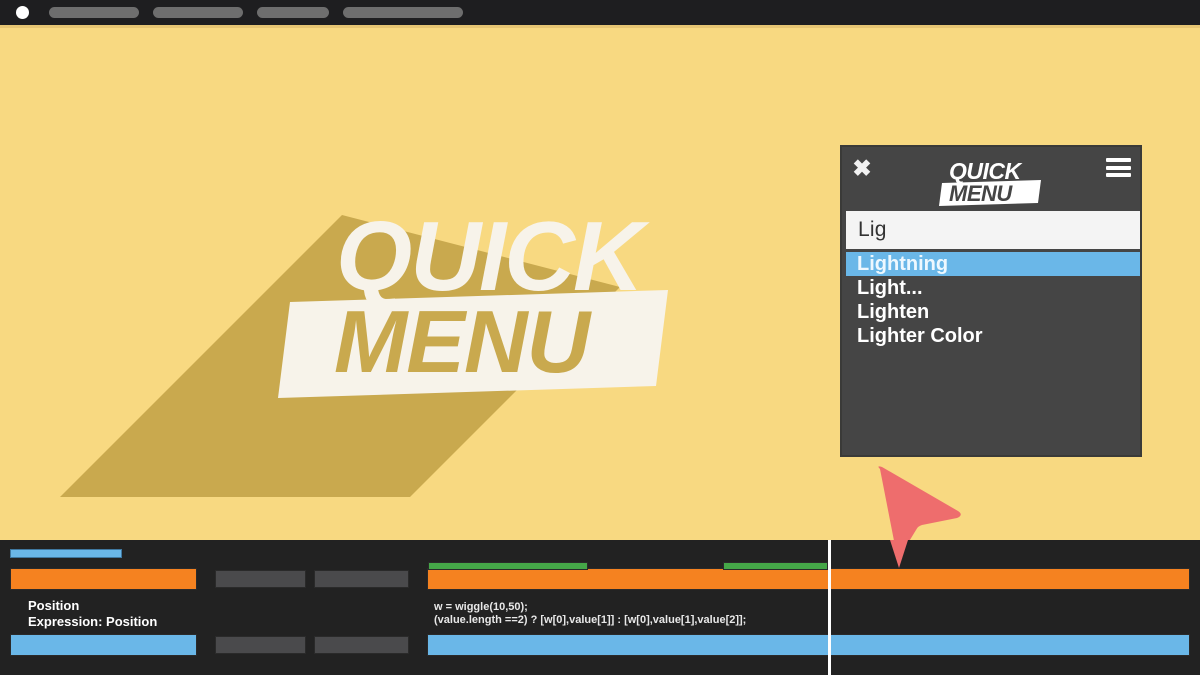 The image size is (1200, 675). Describe the element at coordinates (22, 12) in the screenshot. I see `window-dot-indicator` at that location.